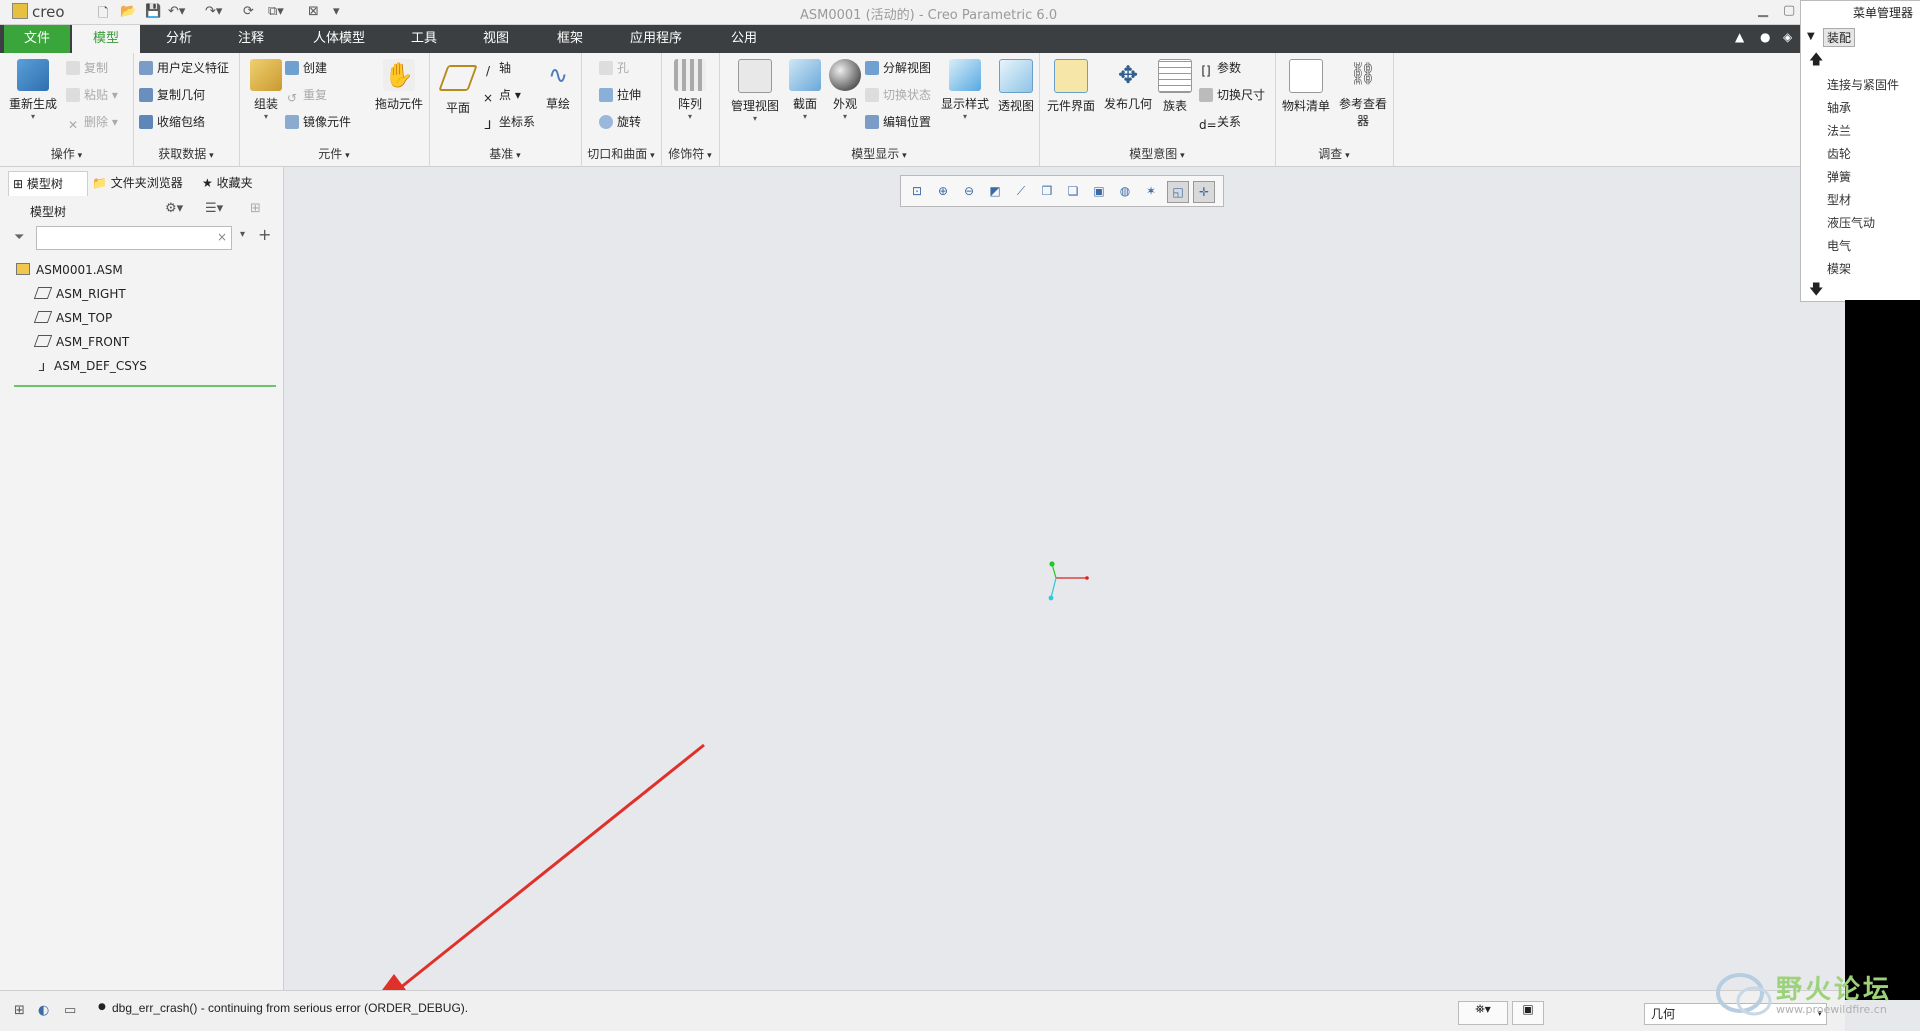  Describe the element at coordinates (744, 39) in the screenshot. I see `tab-public: 公用` at that location.